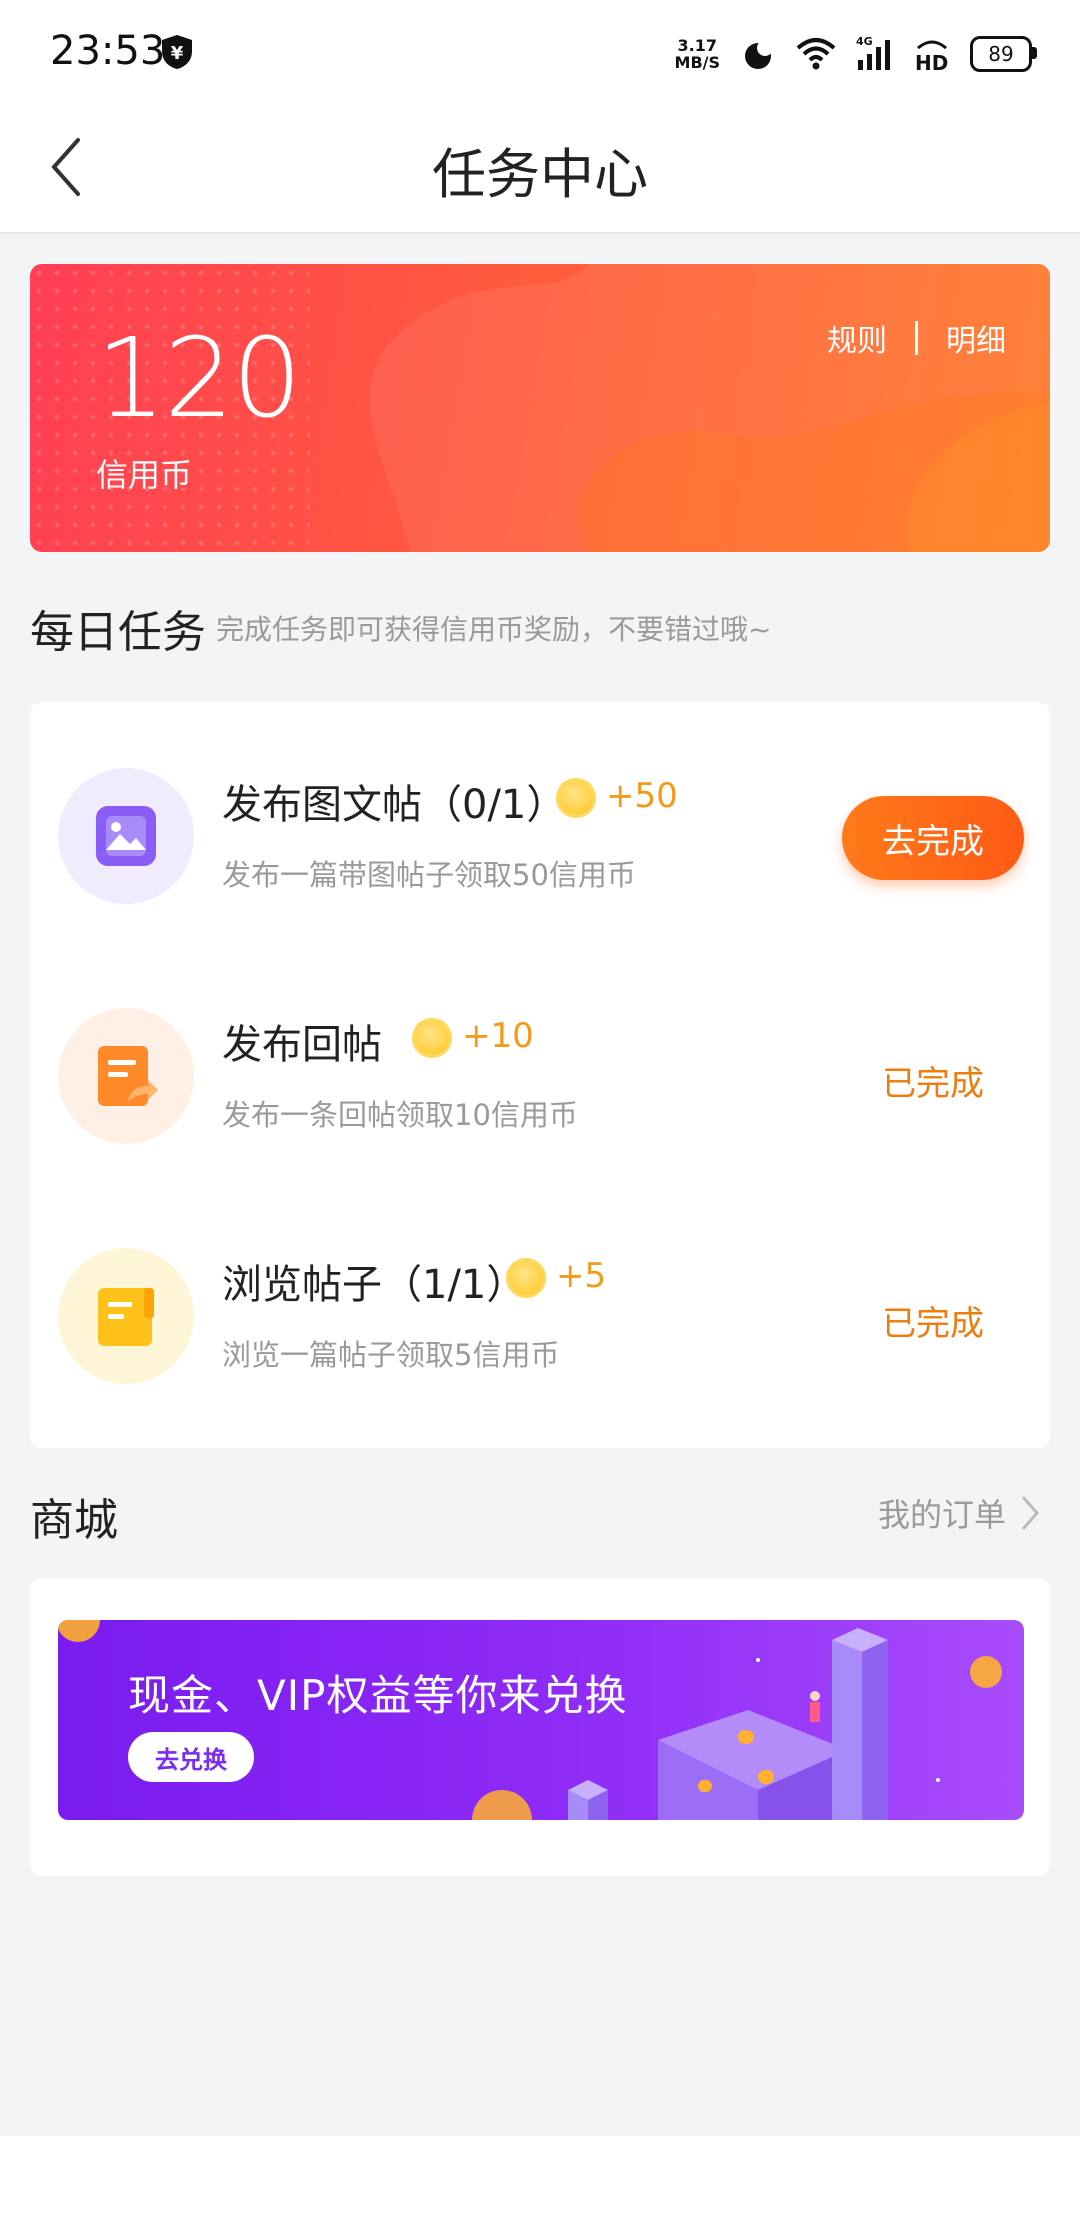 The image size is (1080, 2232). I want to click on store-title: 商城, so click(74, 1520).